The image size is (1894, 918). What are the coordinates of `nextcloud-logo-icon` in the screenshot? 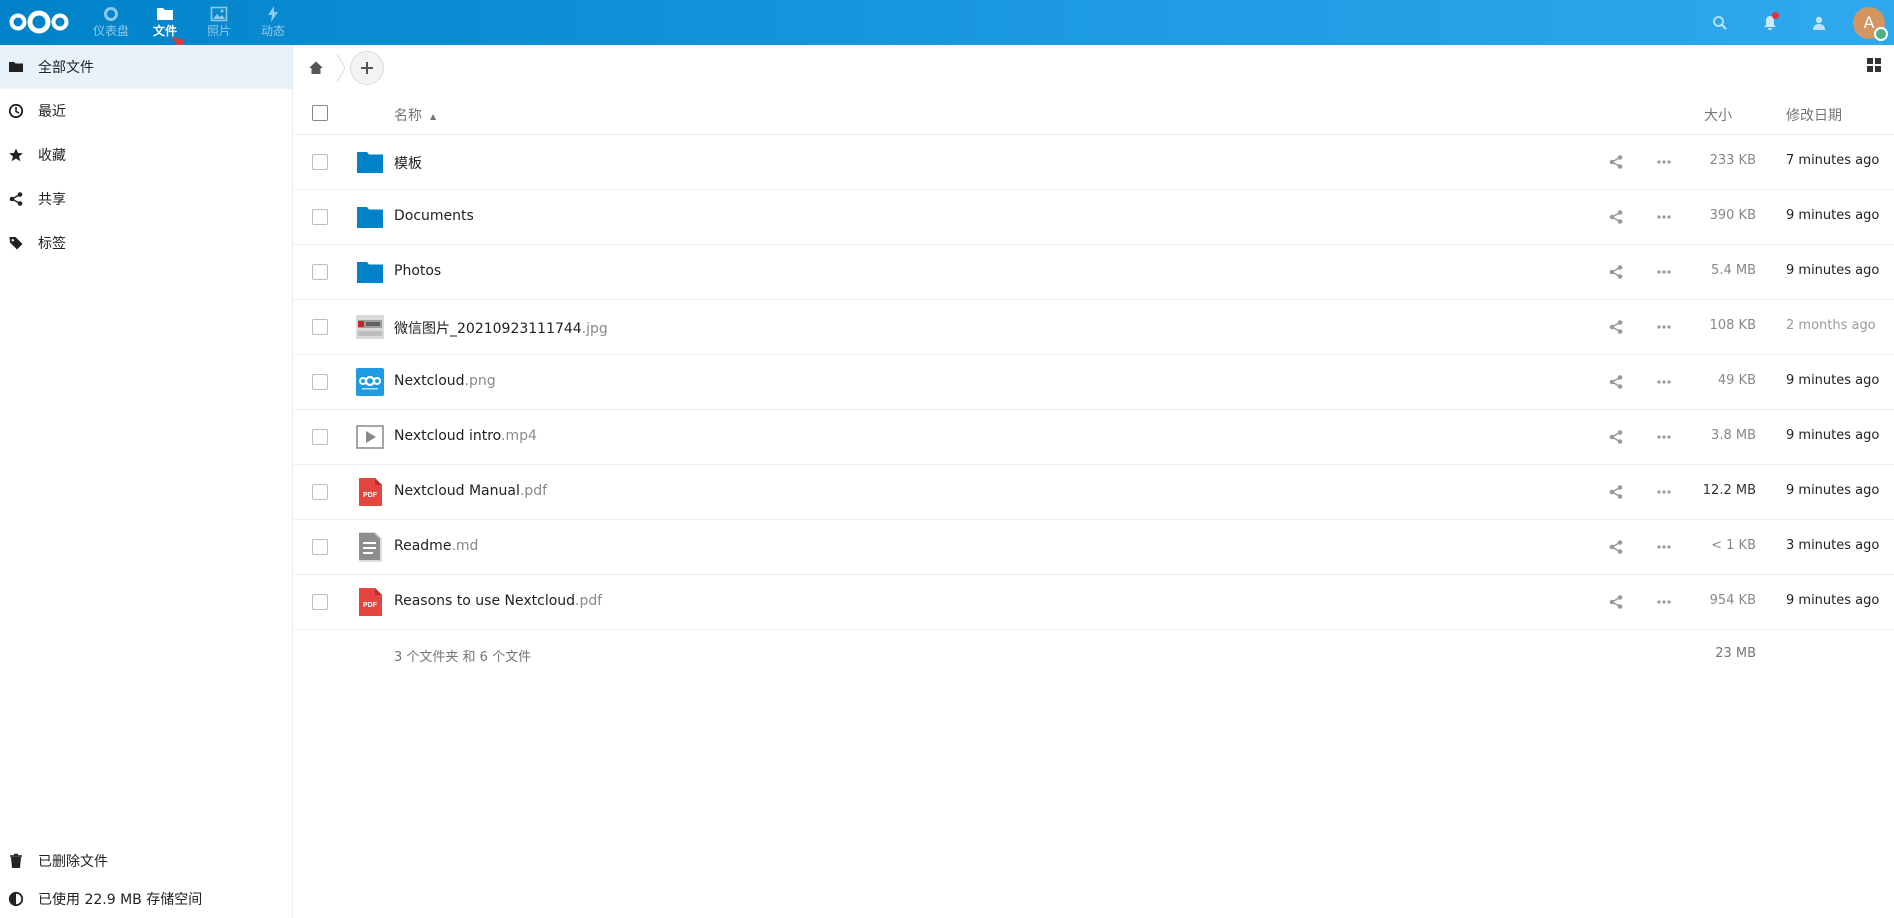 It's located at (39, 22).